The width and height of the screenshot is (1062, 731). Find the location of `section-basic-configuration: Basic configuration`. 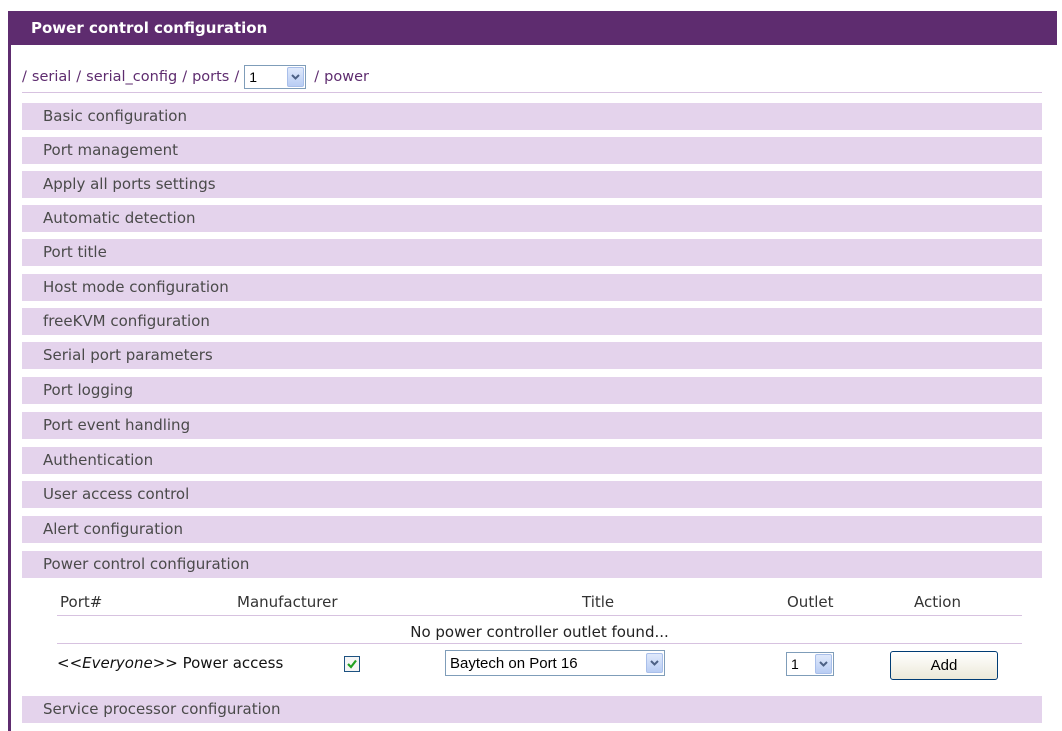

section-basic-configuration: Basic configuration is located at coordinates (532, 116).